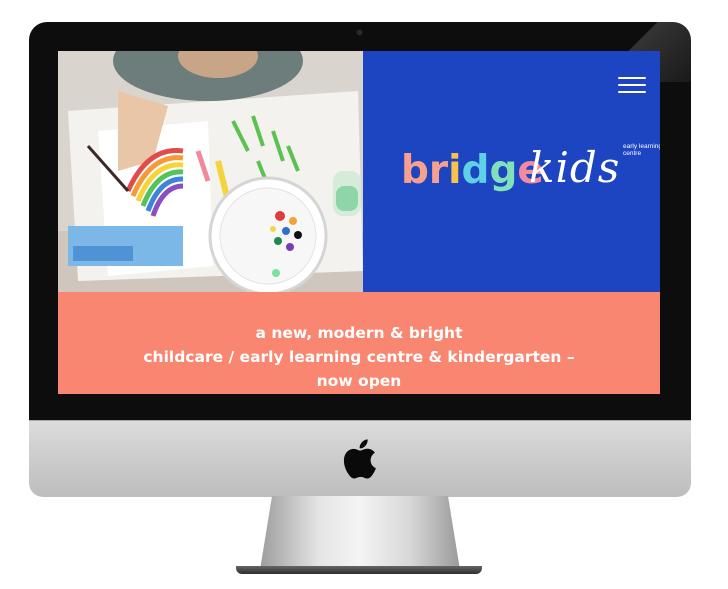  Describe the element at coordinates (359, 381) in the screenshot. I see `tagline-line-3: now open` at that location.